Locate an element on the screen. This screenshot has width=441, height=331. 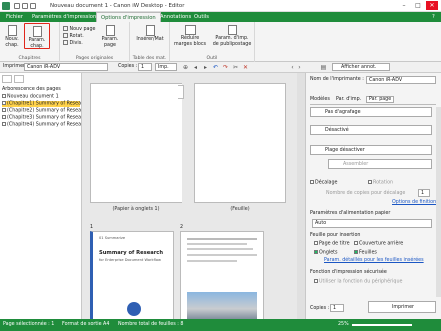
offset-checkbox: Décalage is located at coordinates (324, 183).